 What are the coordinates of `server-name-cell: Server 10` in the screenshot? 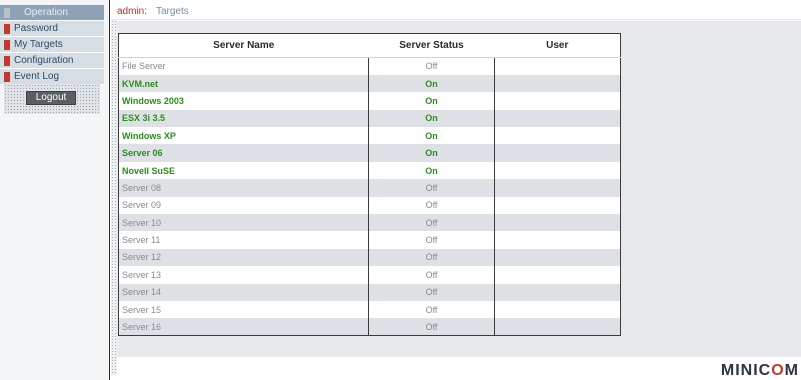 It's located at (243, 223).